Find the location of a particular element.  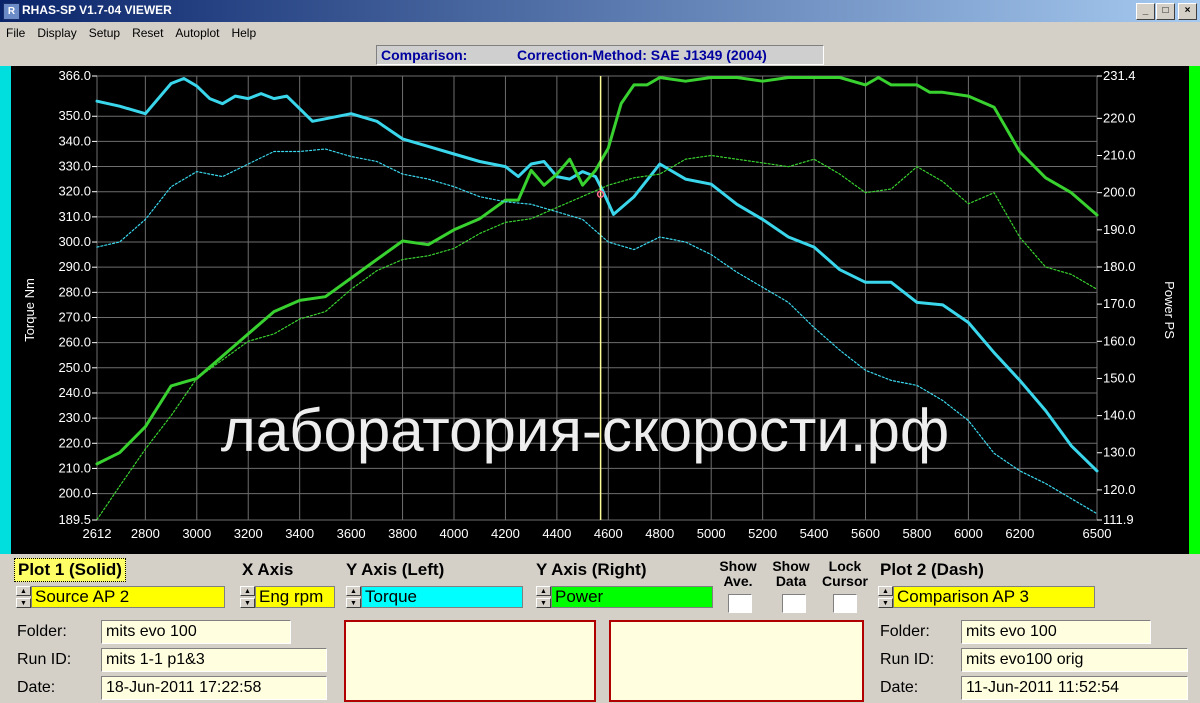

show-ave-checkbox is located at coordinates (740, 603).